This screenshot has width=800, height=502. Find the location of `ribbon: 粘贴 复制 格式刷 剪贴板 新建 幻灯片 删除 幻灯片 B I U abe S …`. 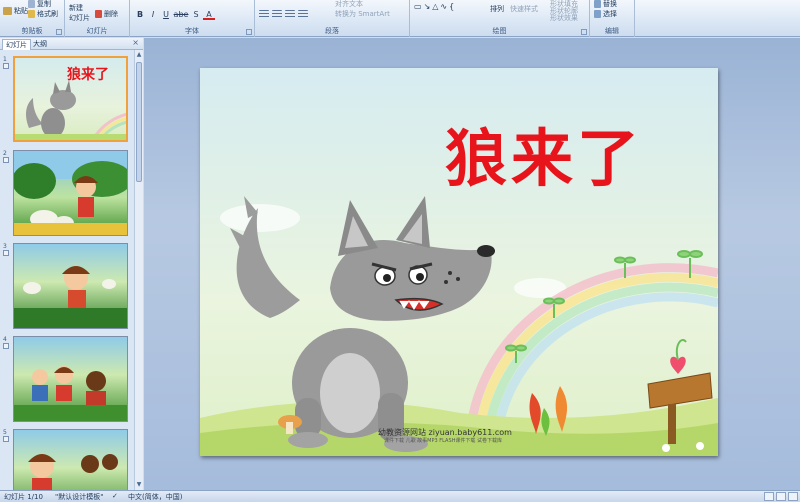

ribbon: 粘贴 复制 格式刷 剪贴板 新建 幻灯片 删除 幻灯片 B I U abe S … is located at coordinates (400, 18).